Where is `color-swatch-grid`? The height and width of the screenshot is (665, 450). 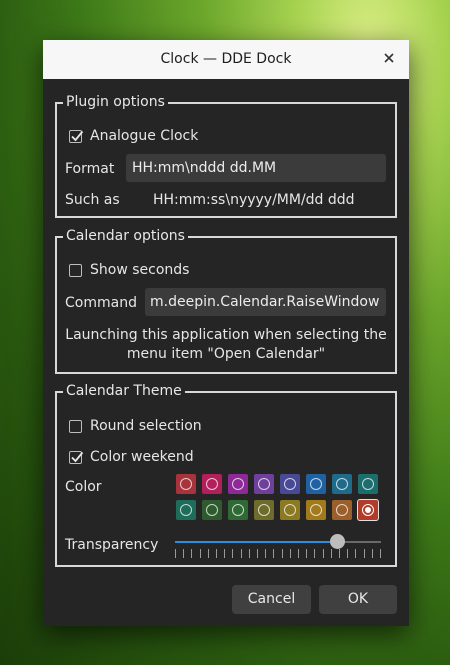 color-swatch-grid is located at coordinates (281, 499).